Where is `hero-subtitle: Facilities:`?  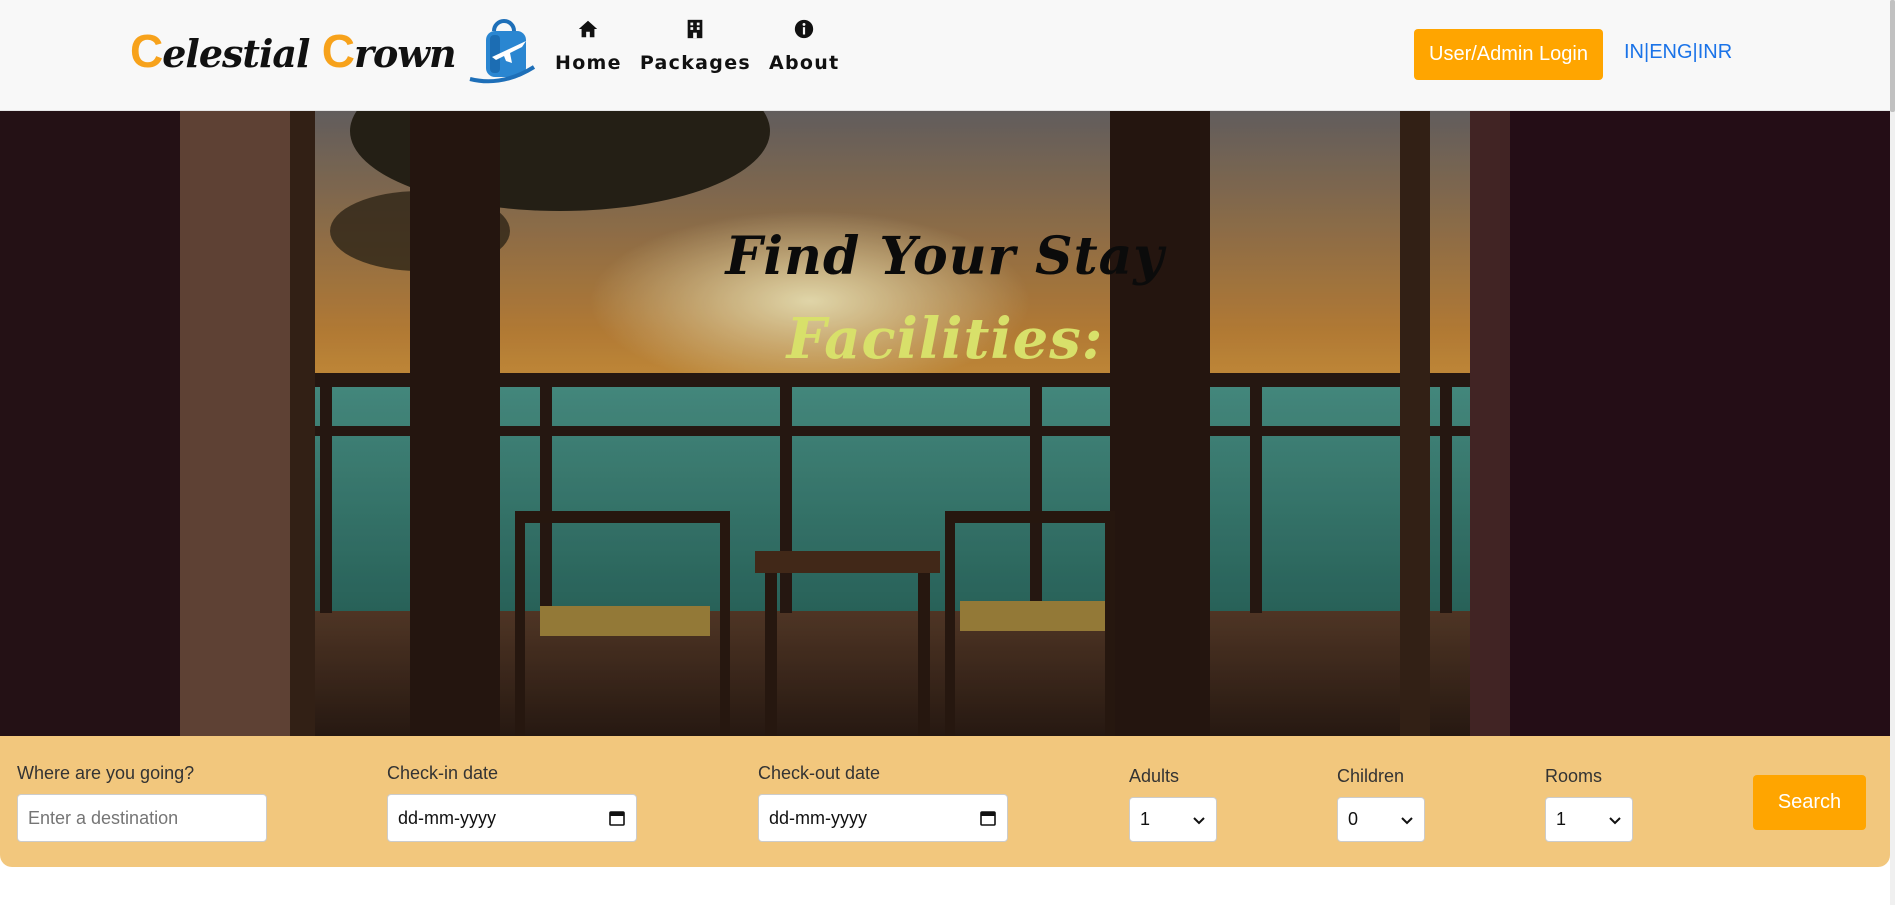 hero-subtitle: Facilities: is located at coordinates (945, 339).